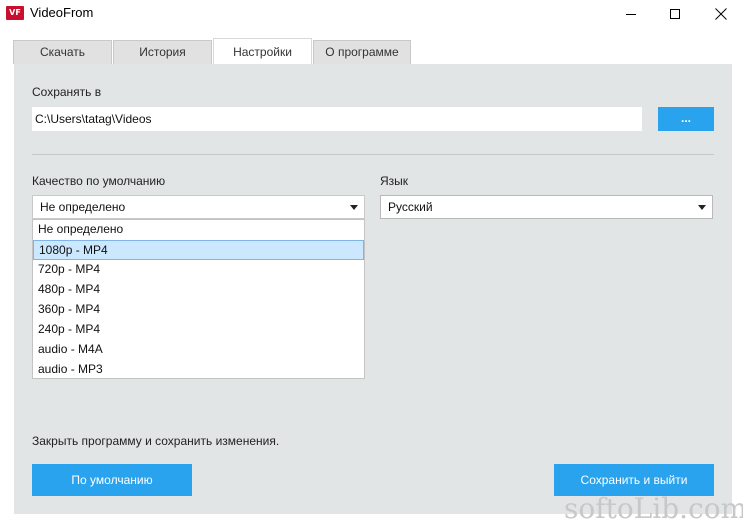  Describe the element at coordinates (394, 181) in the screenshot. I see `language-label: Язык` at that location.